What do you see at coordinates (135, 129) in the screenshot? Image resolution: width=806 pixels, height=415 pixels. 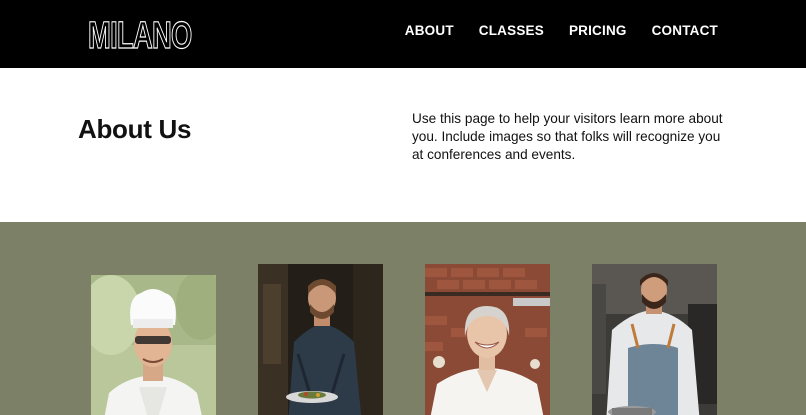 I see `page-title: About Us` at bounding box center [135, 129].